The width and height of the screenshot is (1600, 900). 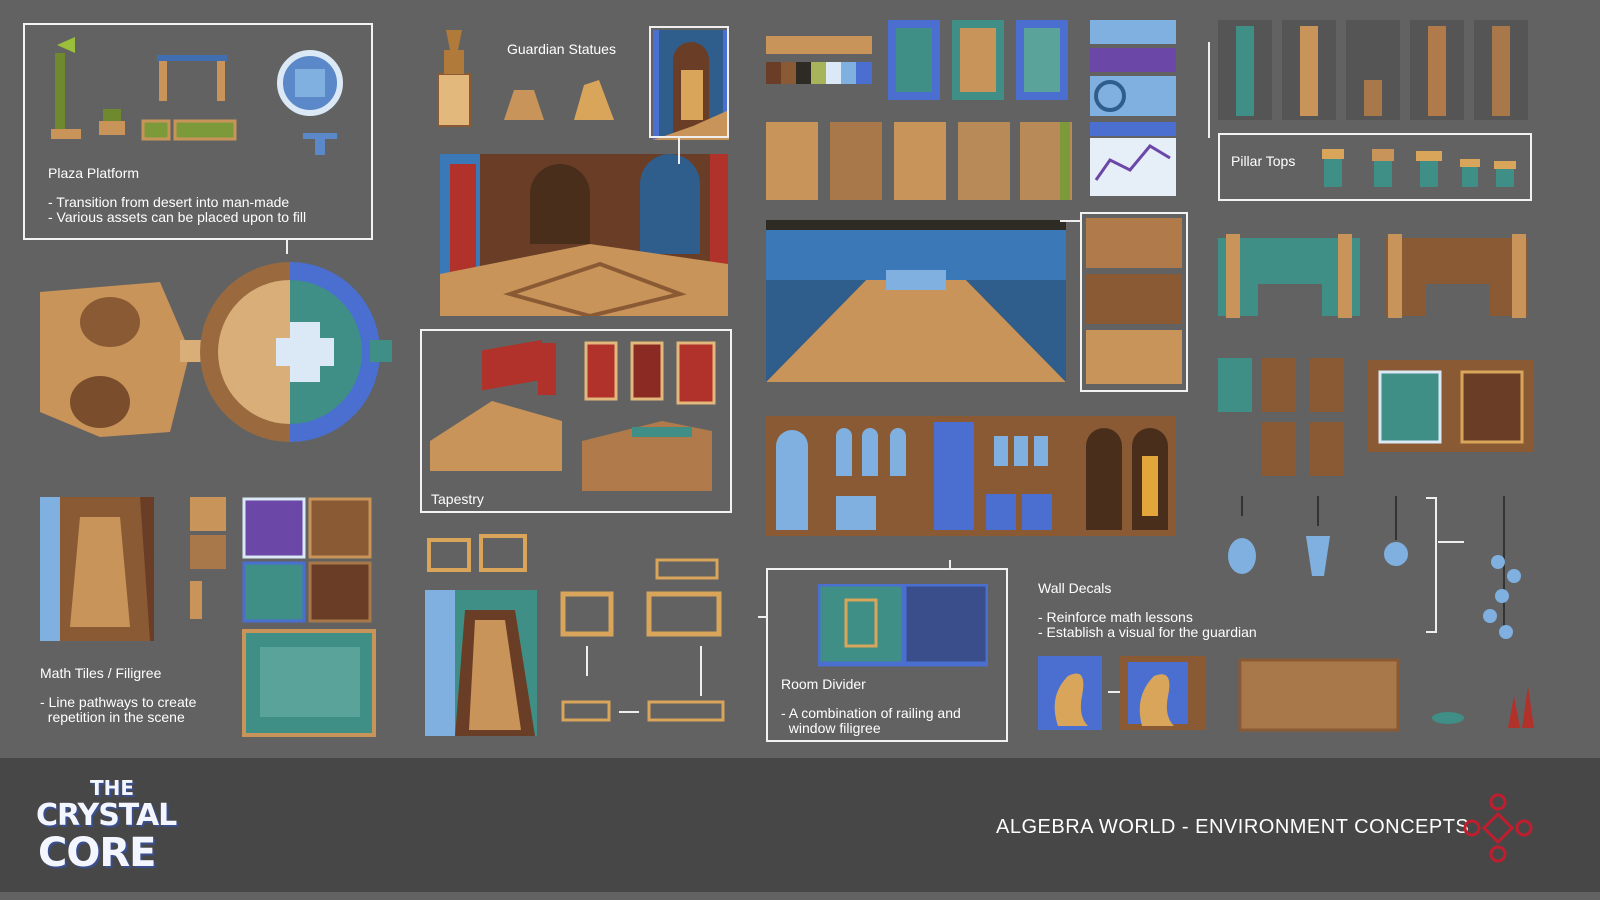 I want to click on doorway-frame, so click(x=689, y=82).